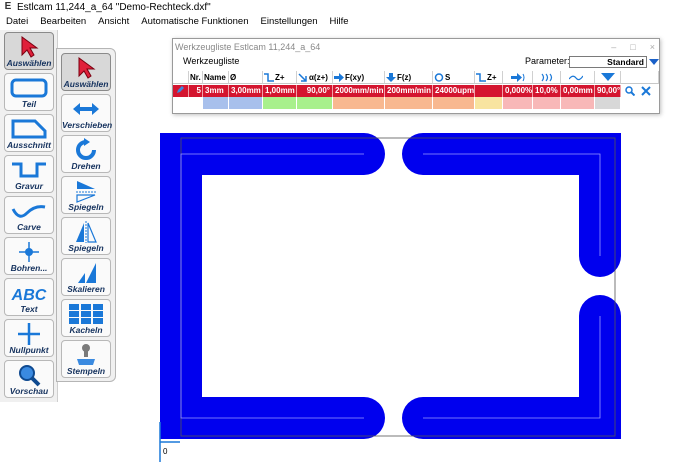 This screenshot has height=467, width=690. I want to click on swatch-diameter, so click(246, 103).